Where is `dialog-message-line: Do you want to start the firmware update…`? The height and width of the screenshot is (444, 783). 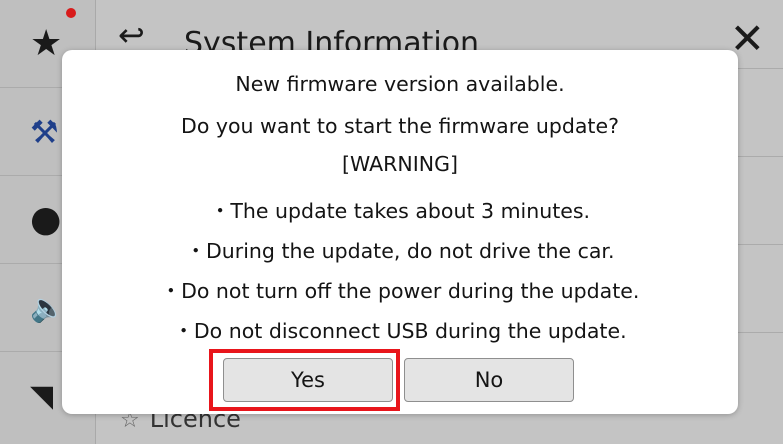
dialog-message-line: Do you want to start the firmware update… is located at coordinates (400, 126).